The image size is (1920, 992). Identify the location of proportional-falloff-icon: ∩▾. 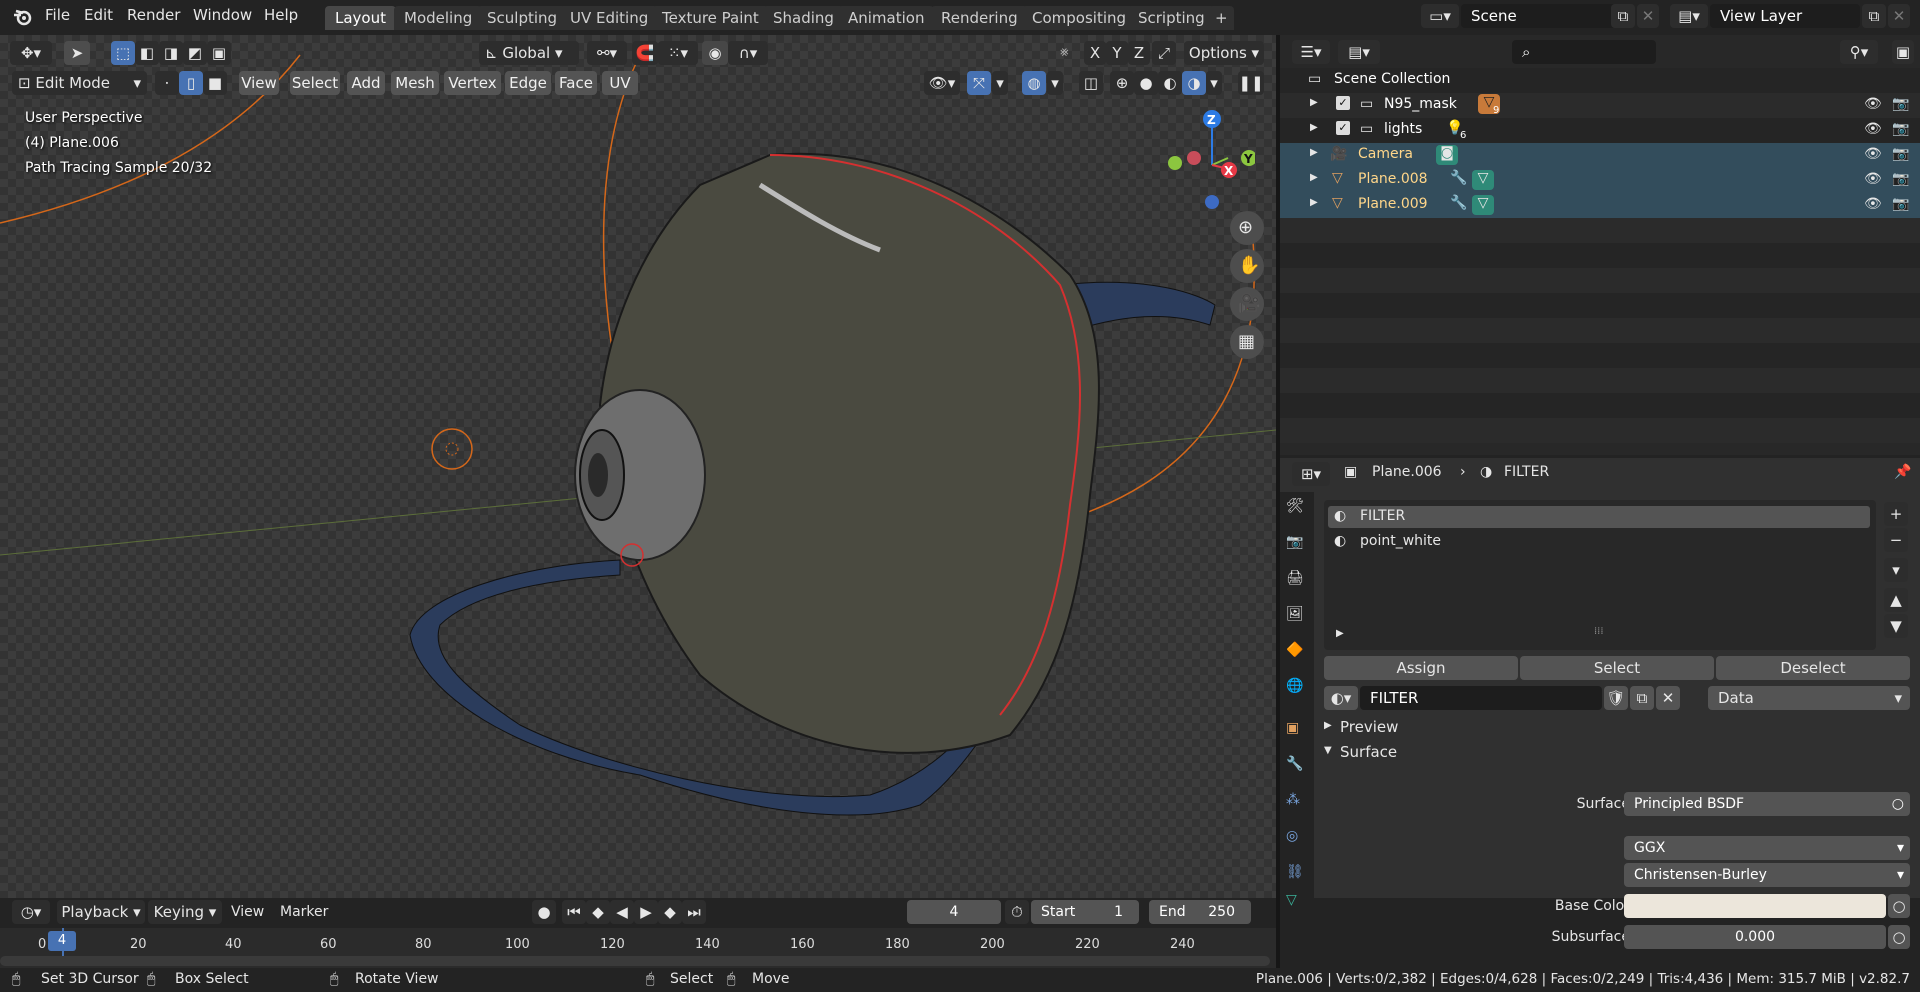
(748, 53).